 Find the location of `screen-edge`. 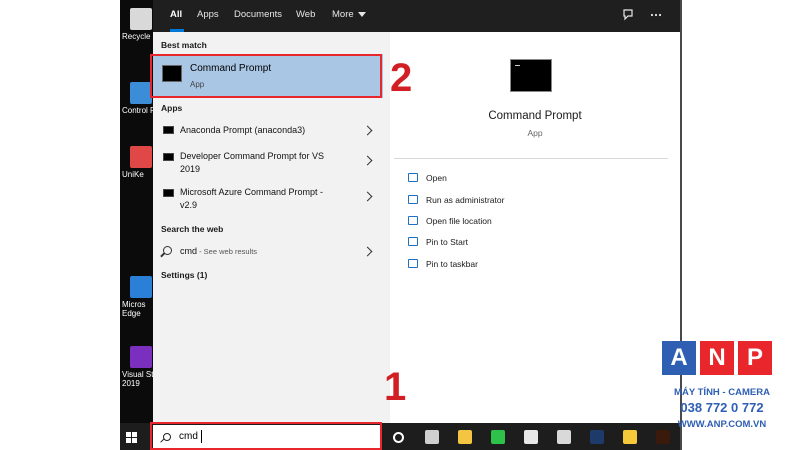

screen-edge is located at coordinates (681, 225).